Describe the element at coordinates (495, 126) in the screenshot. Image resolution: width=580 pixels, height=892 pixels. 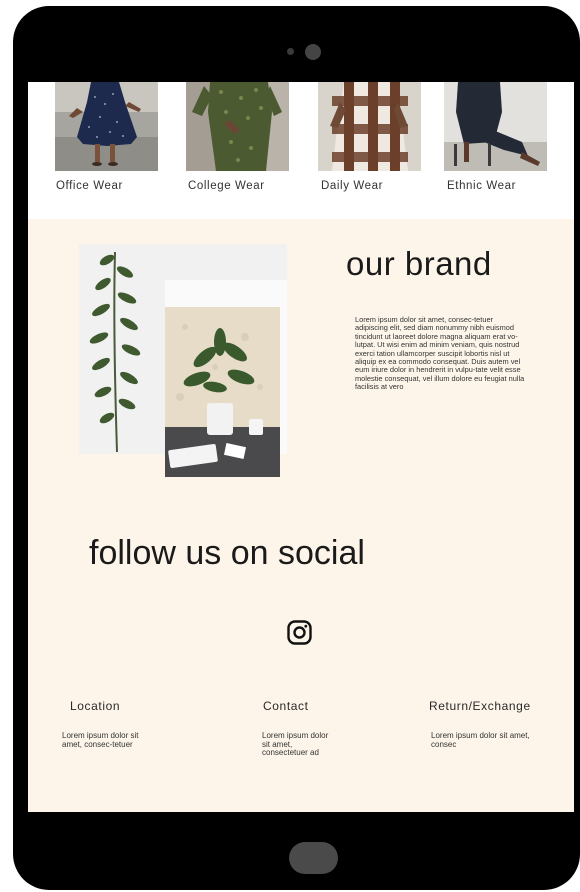
I see `category-photo-ethnic-wear` at that location.